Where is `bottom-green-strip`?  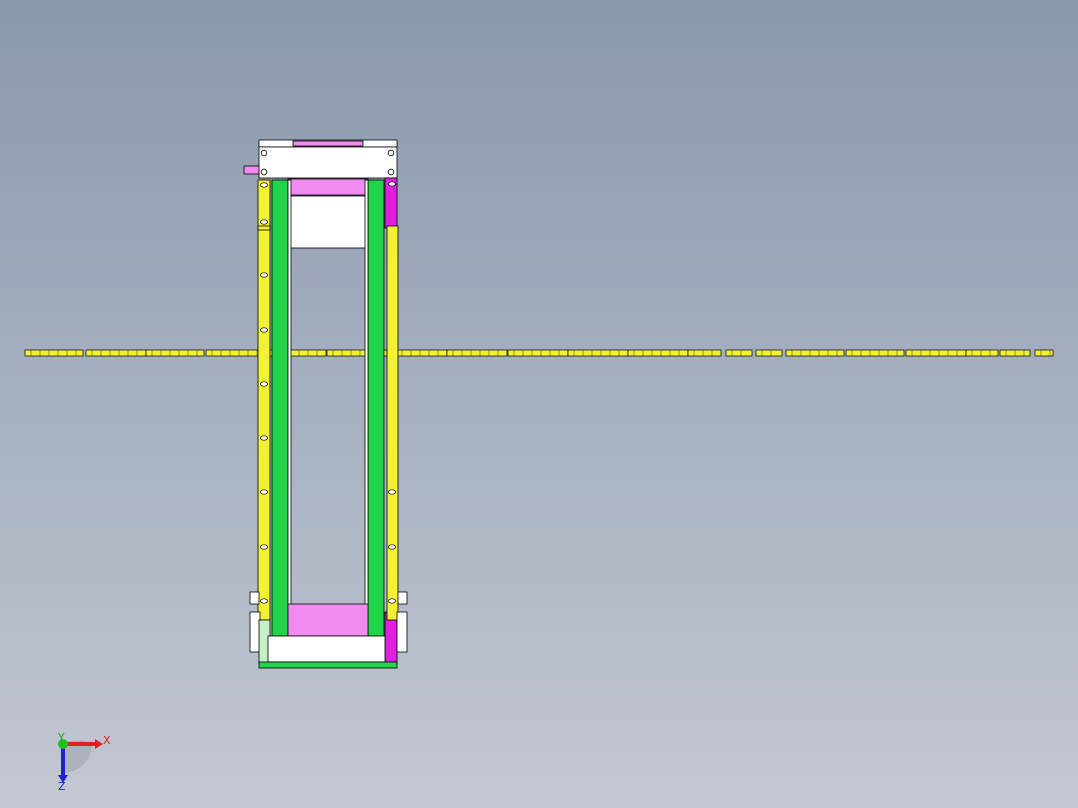
bottom-green-strip is located at coordinates (328, 665).